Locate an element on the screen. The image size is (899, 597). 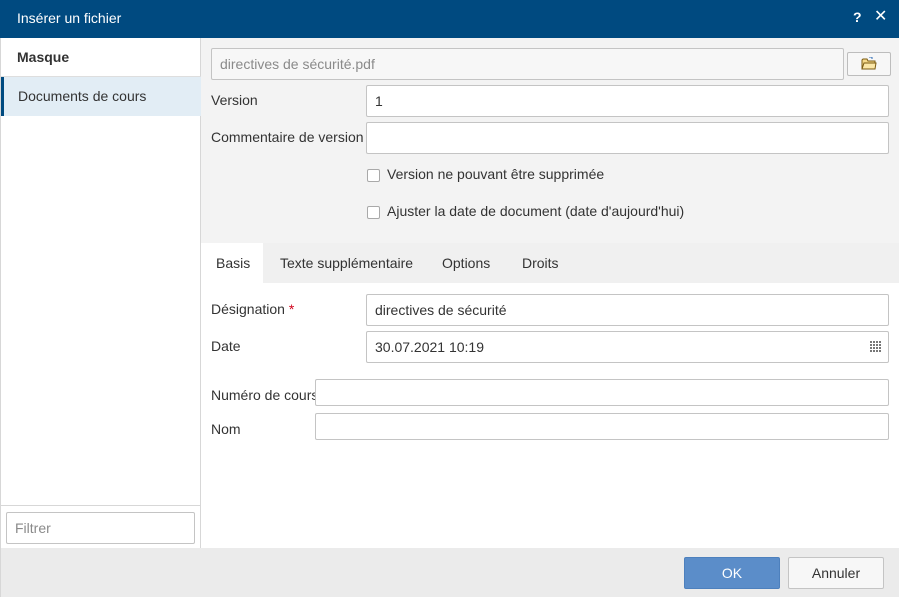
version-comment-label: Commentaire de version is located at coordinates (287, 137).